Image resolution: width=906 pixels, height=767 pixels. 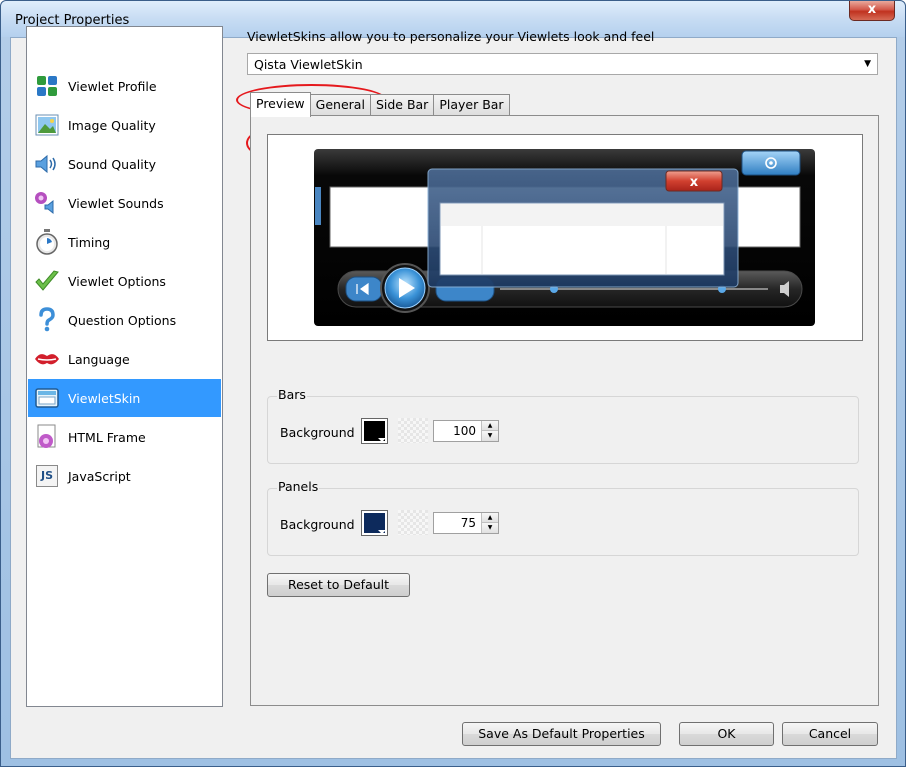 I want to click on panels-group: Panels Background 75 ▲ ▼, so click(x=563, y=517).